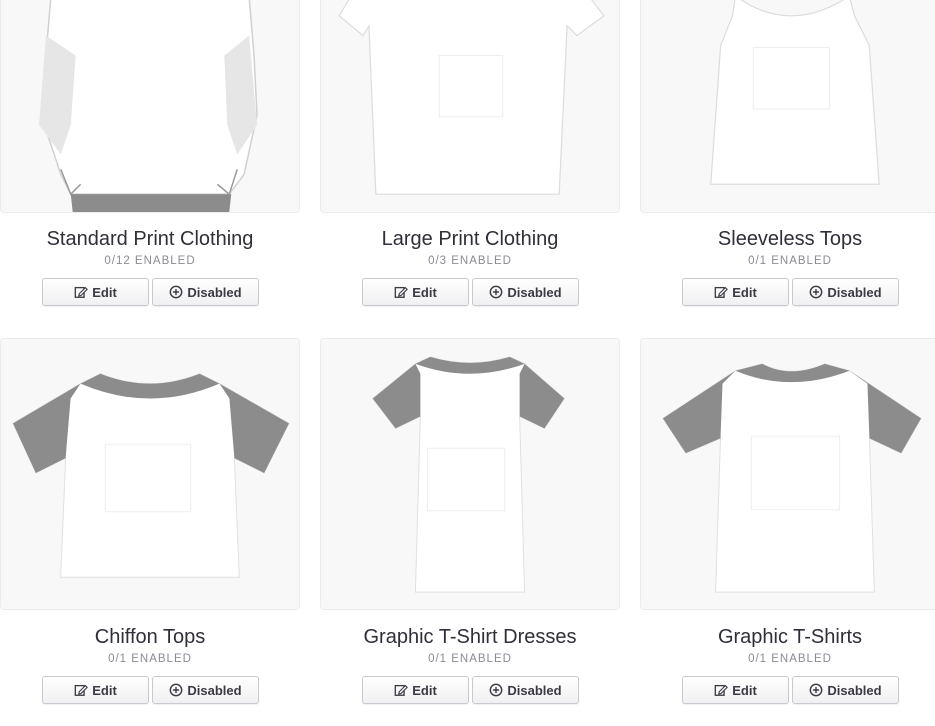  What do you see at coordinates (150, 239) in the screenshot?
I see `product-title: Standard Print Clothing` at bounding box center [150, 239].